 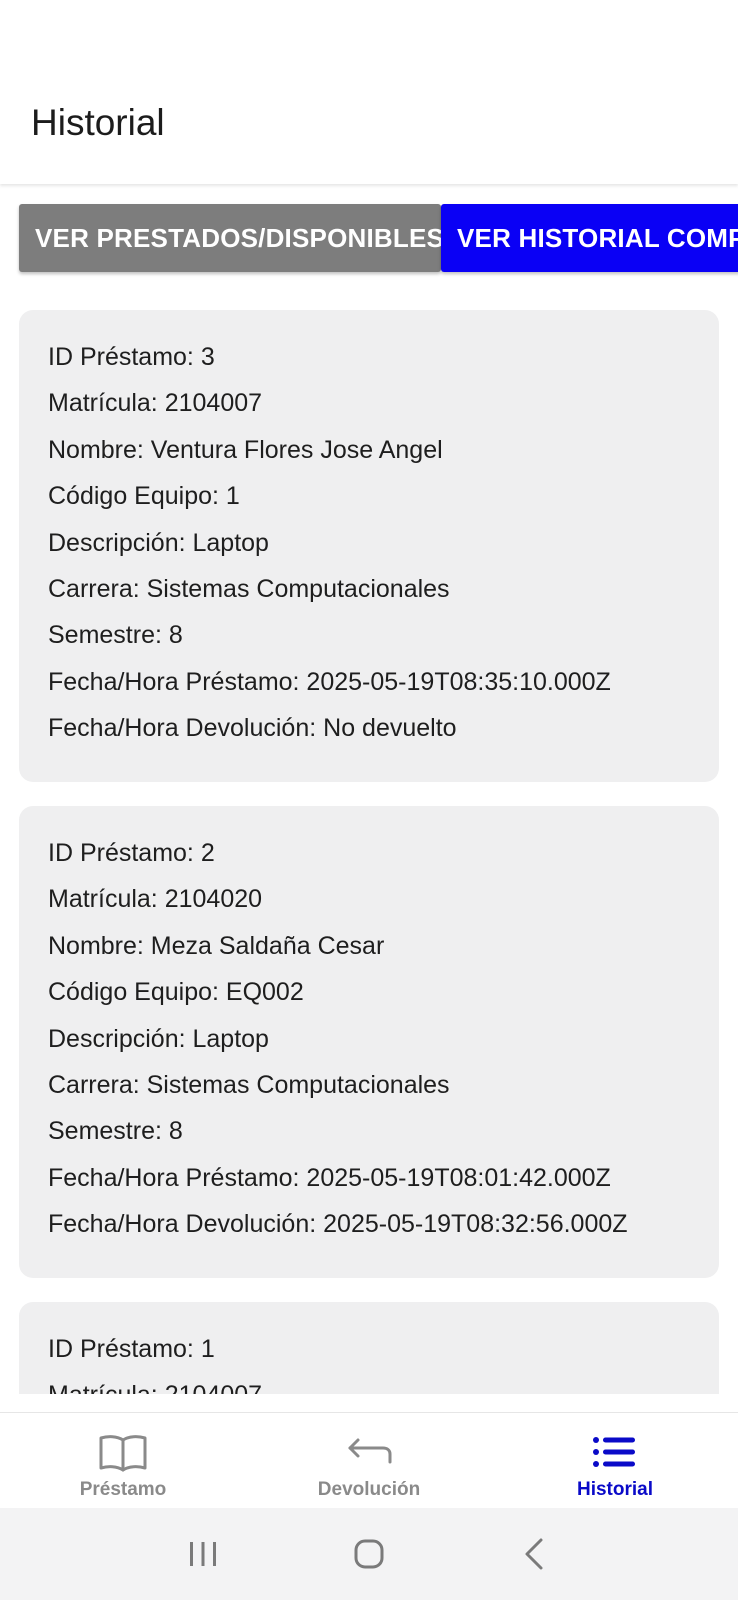 What do you see at coordinates (615, 1452) in the screenshot?
I see `list-icon` at bounding box center [615, 1452].